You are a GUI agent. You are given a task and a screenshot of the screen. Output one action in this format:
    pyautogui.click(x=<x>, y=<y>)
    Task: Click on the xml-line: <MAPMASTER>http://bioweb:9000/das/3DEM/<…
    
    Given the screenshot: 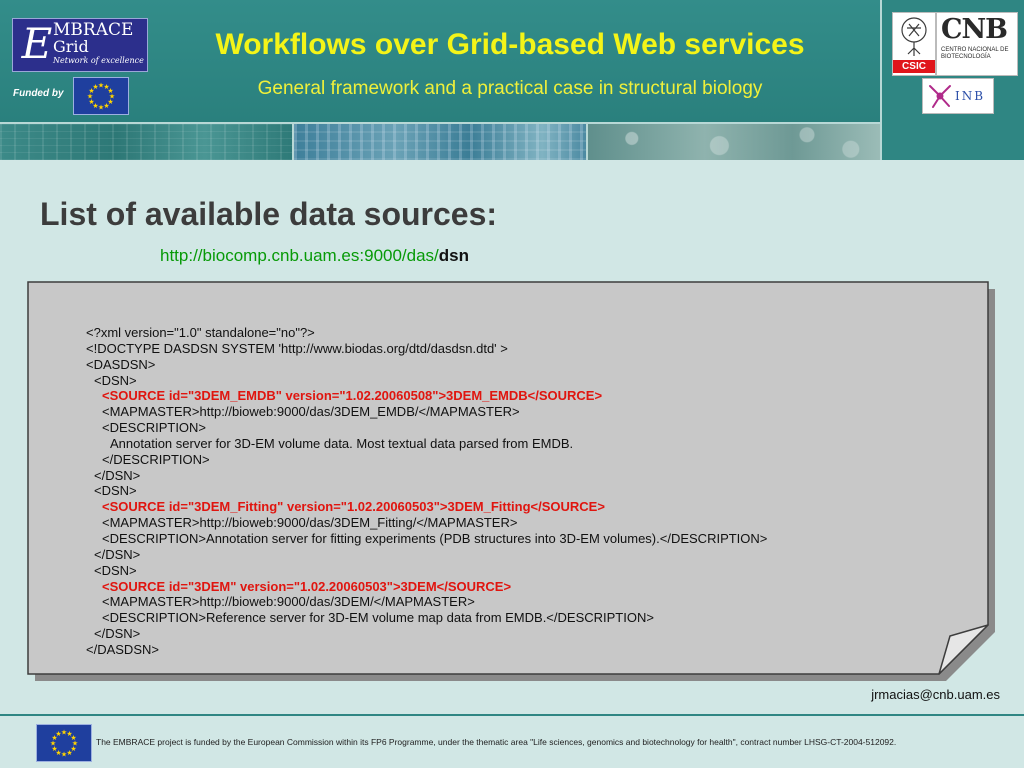 What is the action you would take?
    pyautogui.click(x=288, y=602)
    